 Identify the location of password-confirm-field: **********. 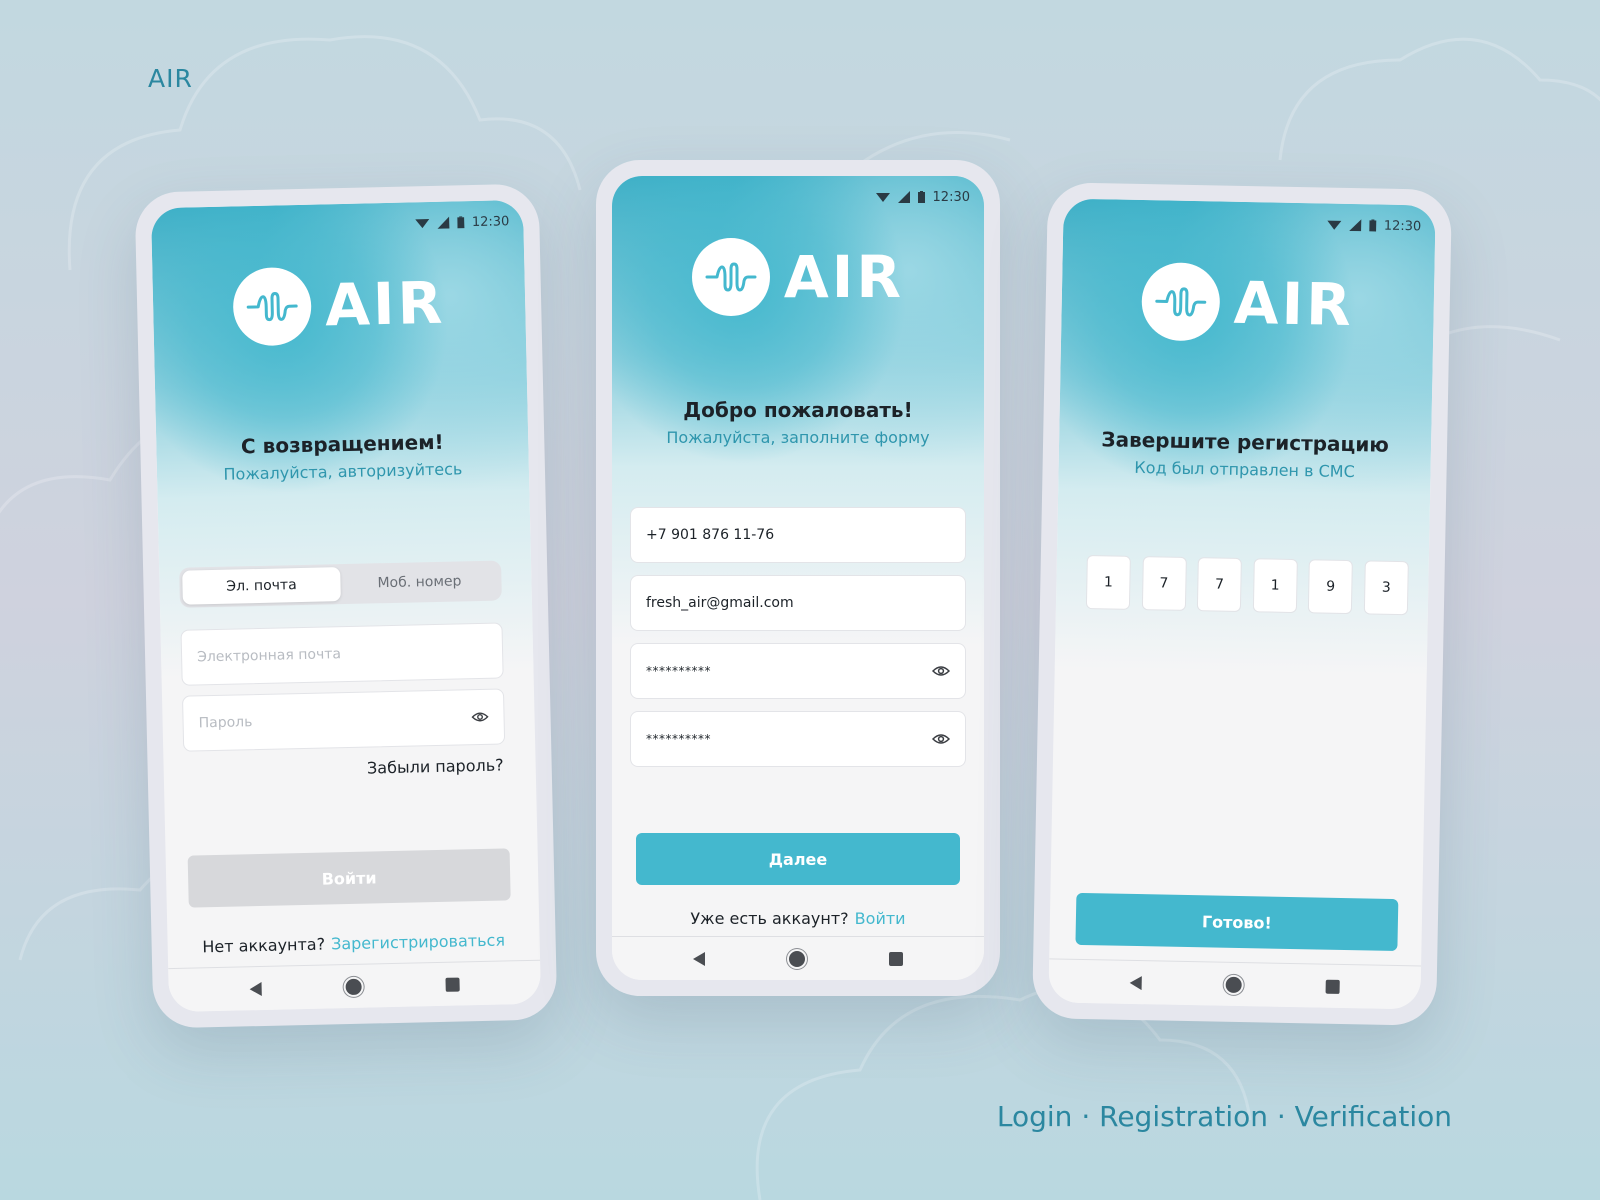
(798, 739).